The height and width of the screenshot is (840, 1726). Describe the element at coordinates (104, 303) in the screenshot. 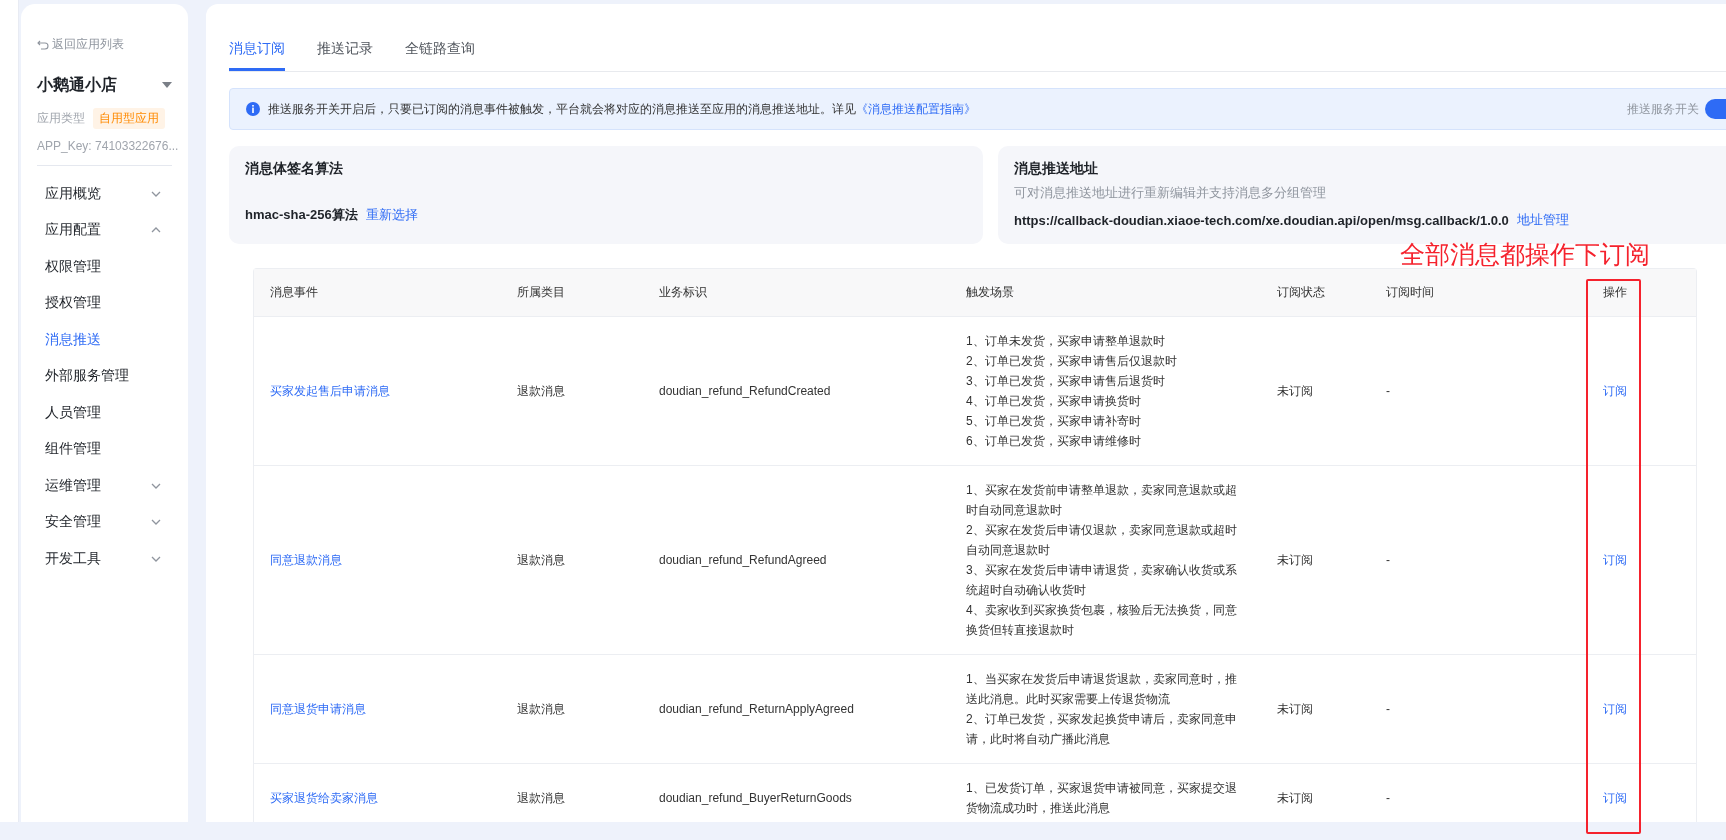

I see `menu-item: 授权管理` at that location.